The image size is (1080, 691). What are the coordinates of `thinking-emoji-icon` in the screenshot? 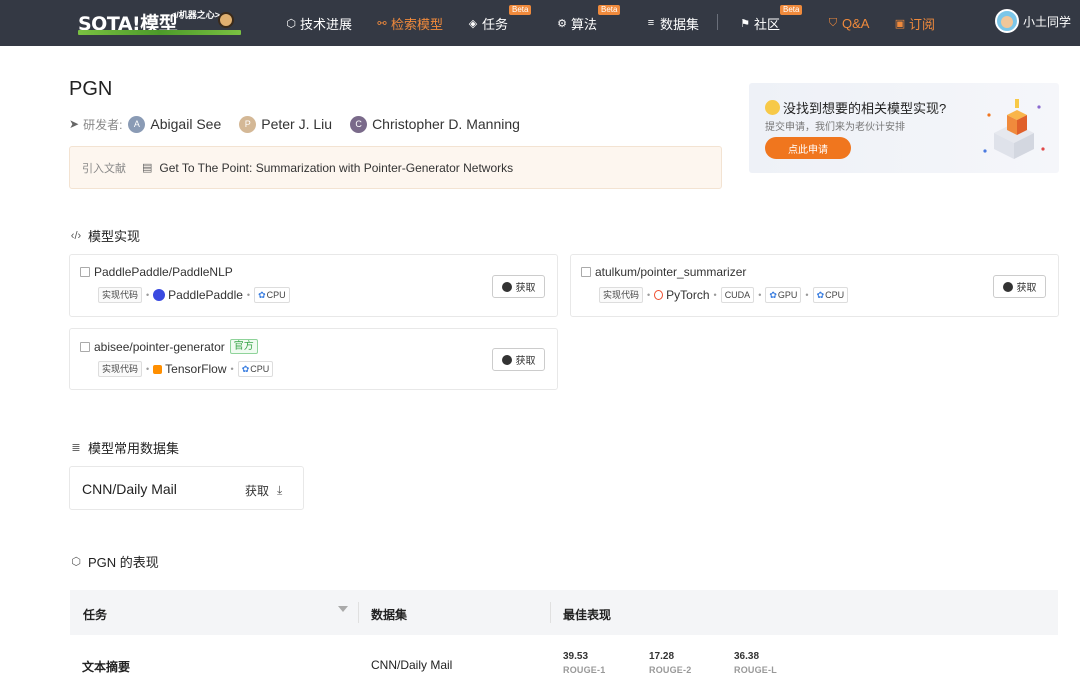 It's located at (772, 107).